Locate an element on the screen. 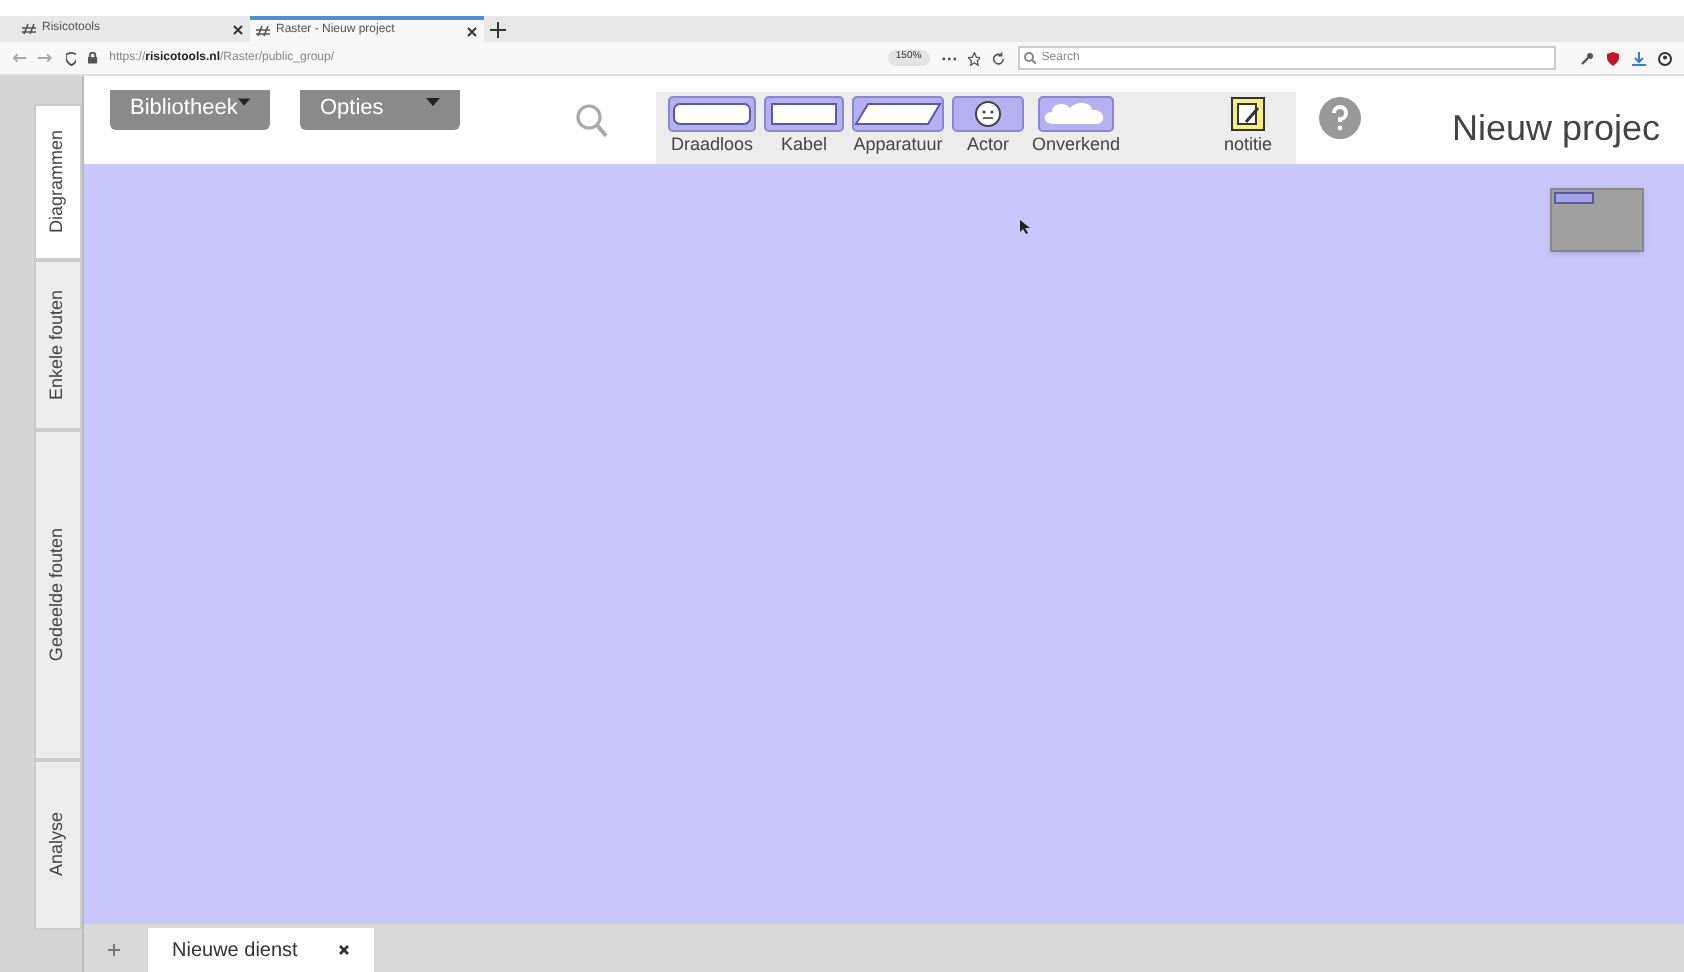 The height and width of the screenshot is (972, 1684). note-button: notitie is located at coordinates (1247, 125).